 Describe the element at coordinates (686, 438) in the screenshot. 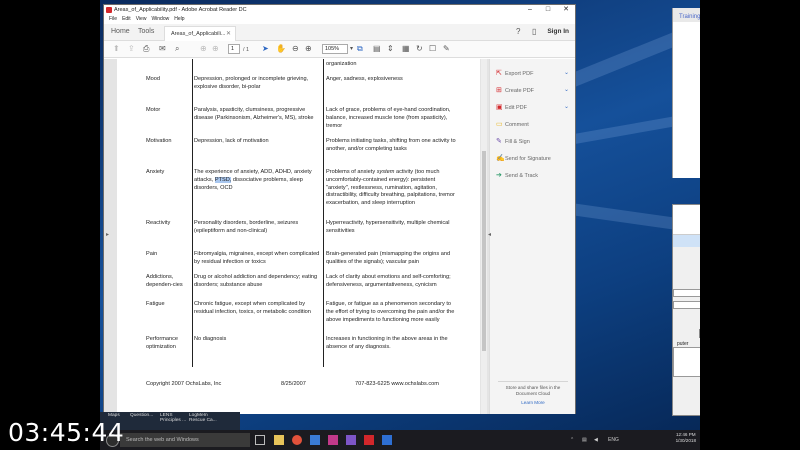

I see `system-clock: 12:46 PM 1/30/2018` at that location.